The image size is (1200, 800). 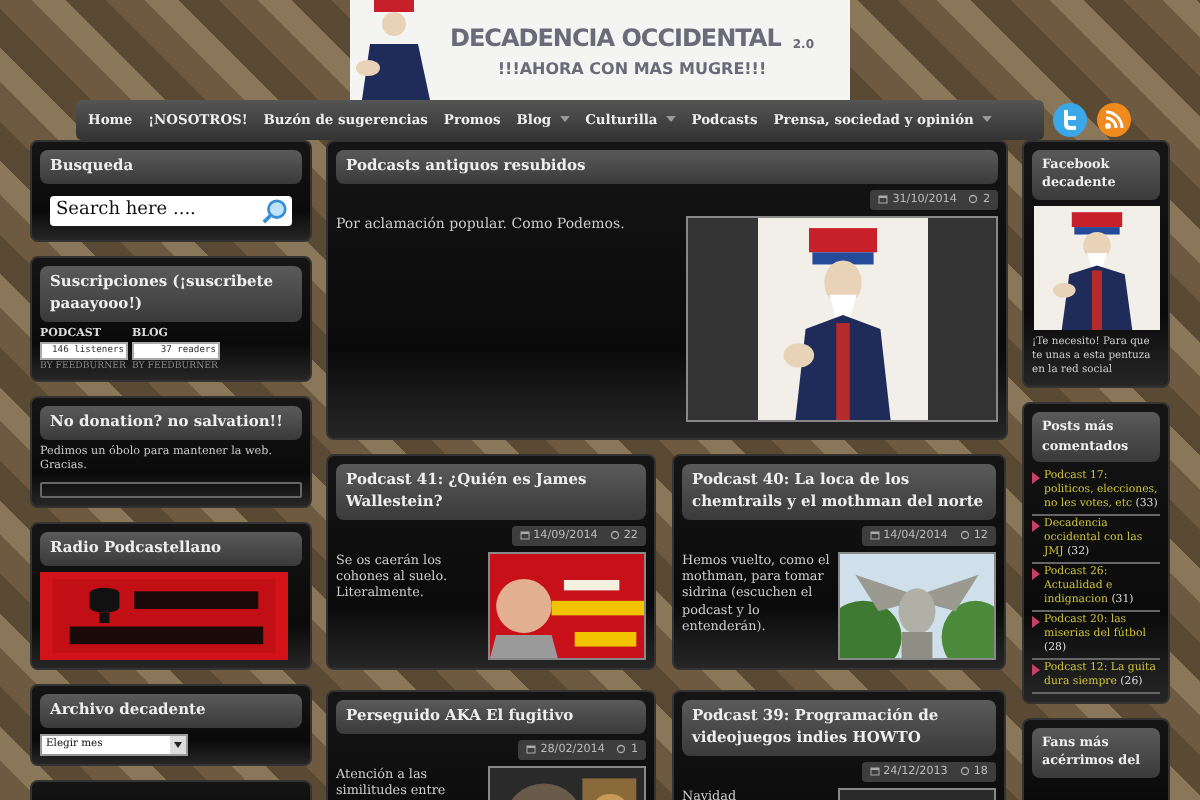 I want to click on site-tagline: !!!AHORA CON MAS MUGRE!!!, so click(x=632, y=68).